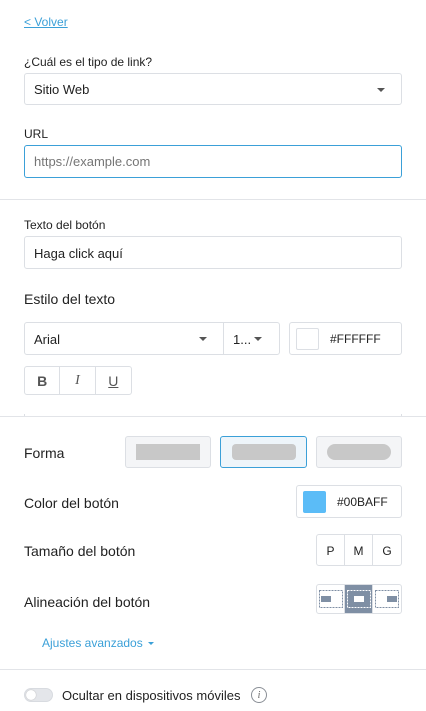 The width and height of the screenshot is (426, 711). What do you see at coordinates (38, 695) in the screenshot?
I see `hide-mobile-toggle` at bounding box center [38, 695].